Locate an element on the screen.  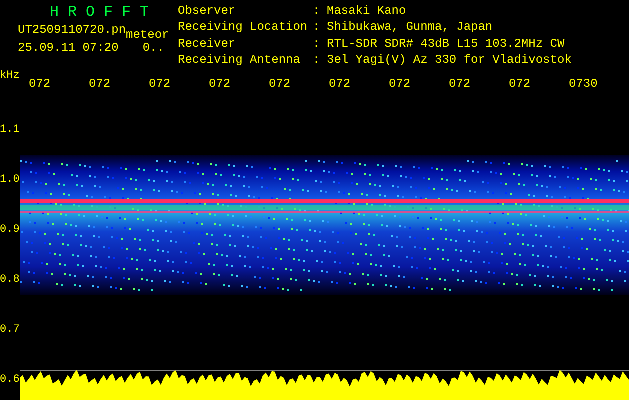
file-type: meteor is located at coordinates (148, 35).